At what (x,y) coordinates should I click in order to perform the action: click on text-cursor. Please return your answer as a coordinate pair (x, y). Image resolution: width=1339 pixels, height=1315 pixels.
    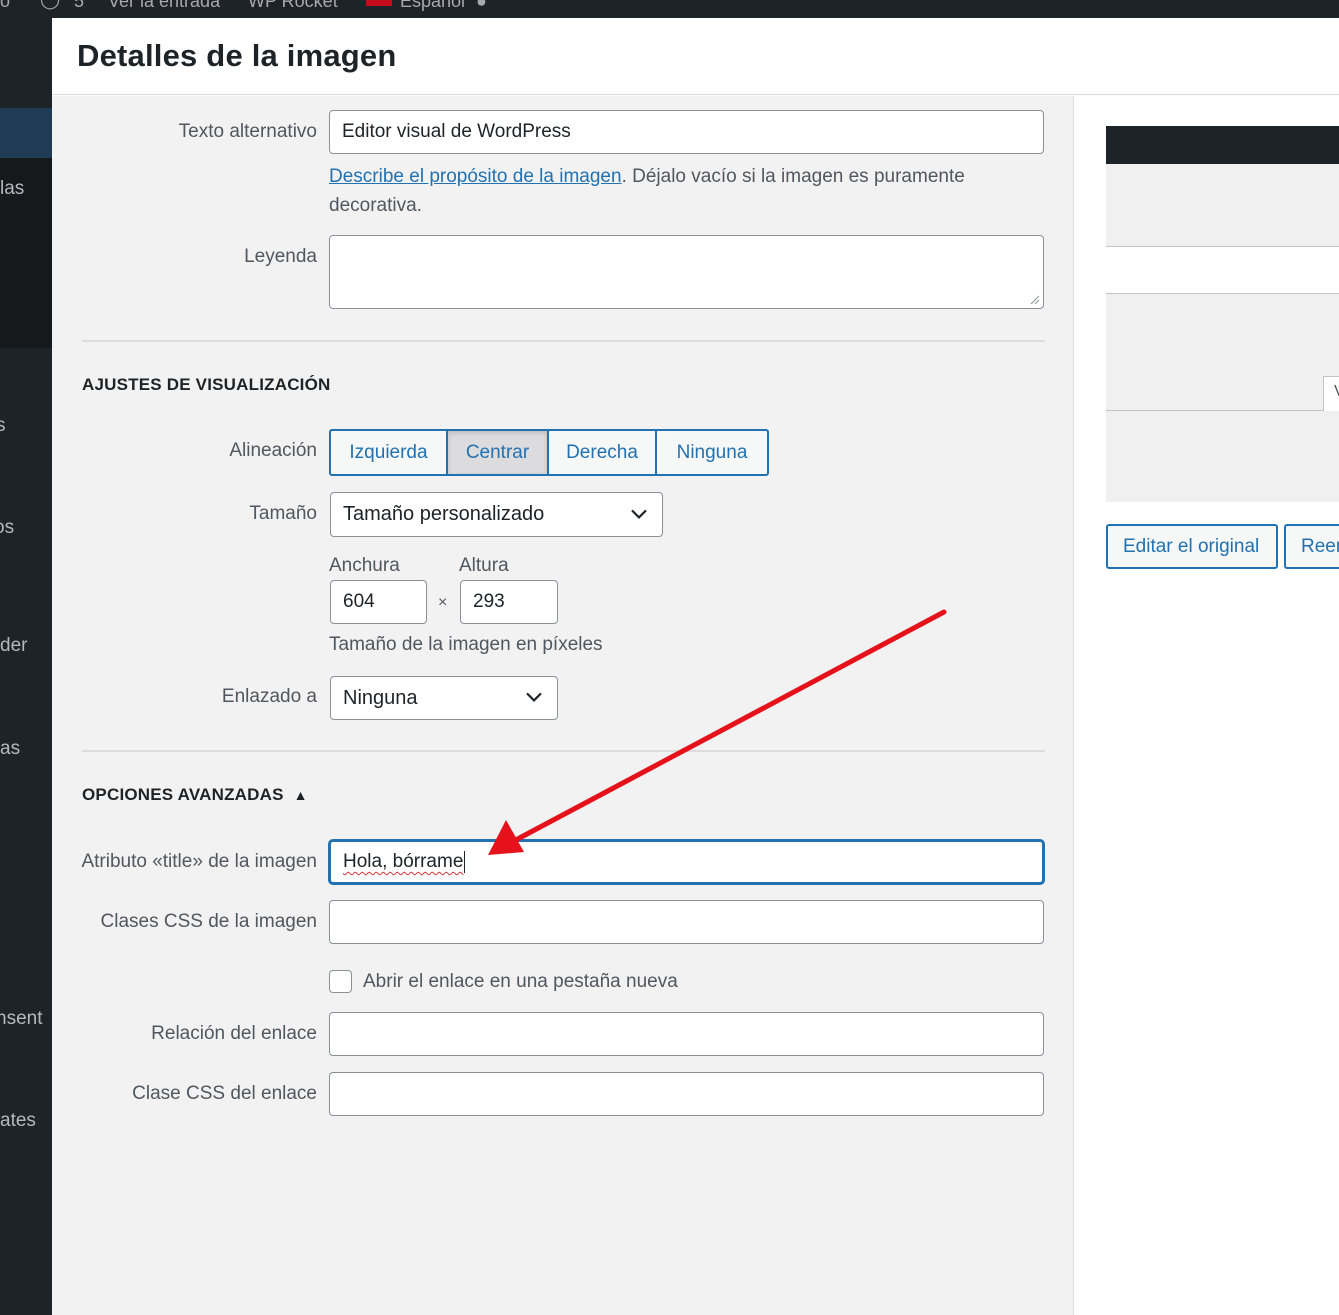
    Looking at the image, I should click on (465, 862).